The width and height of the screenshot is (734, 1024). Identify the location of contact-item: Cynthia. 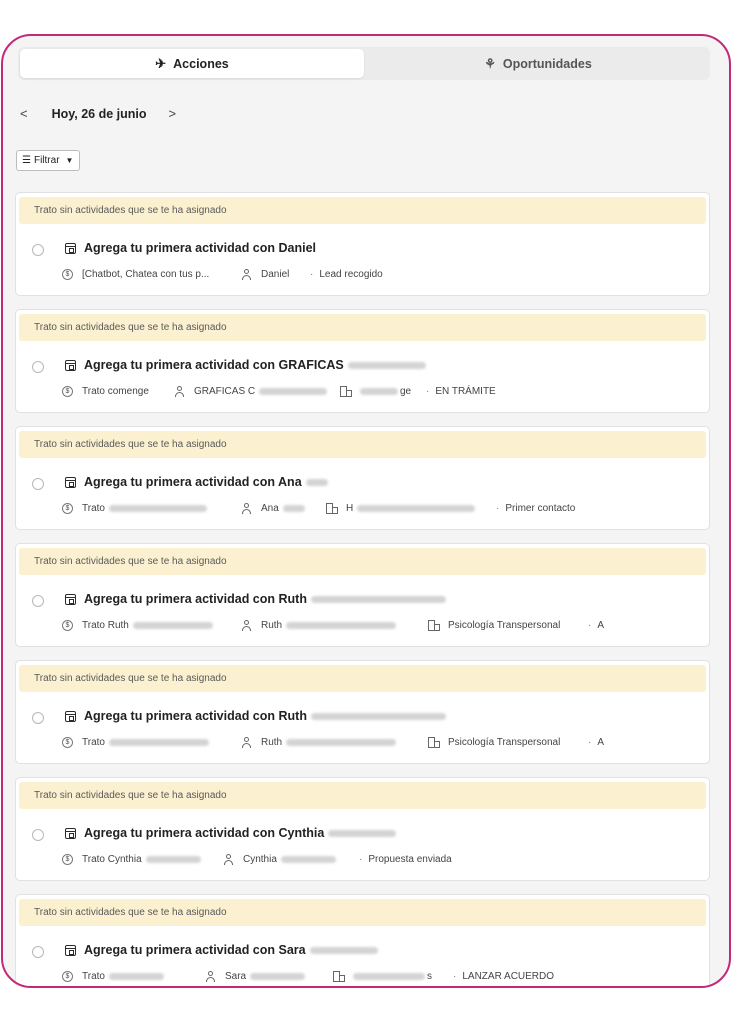
(279, 859).